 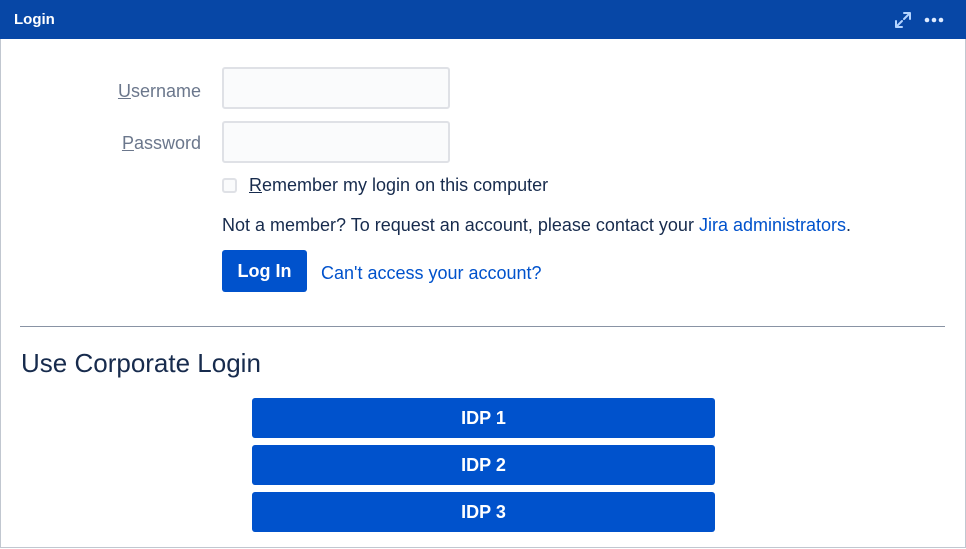 What do you see at coordinates (34, 19) in the screenshot?
I see `window-title: Login` at bounding box center [34, 19].